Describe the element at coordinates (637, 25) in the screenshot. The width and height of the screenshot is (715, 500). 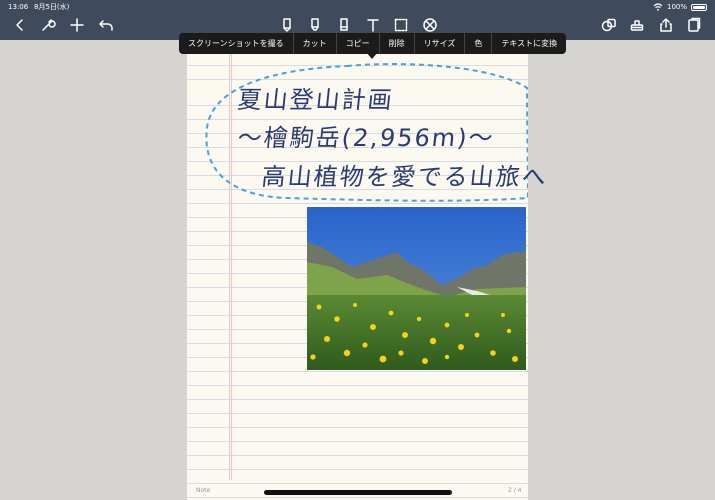
I see `stamp-icon` at that location.